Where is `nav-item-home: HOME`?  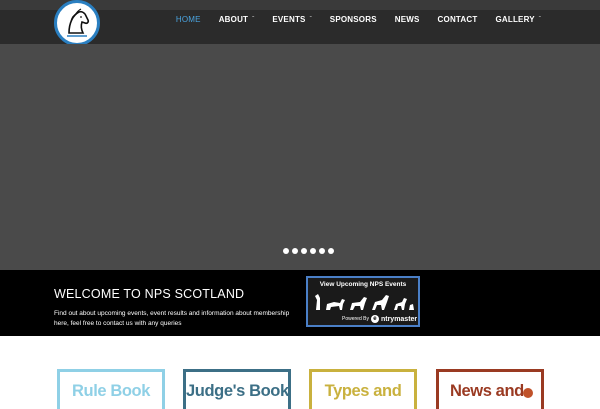 nav-item-home: HOME is located at coordinates (188, 19).